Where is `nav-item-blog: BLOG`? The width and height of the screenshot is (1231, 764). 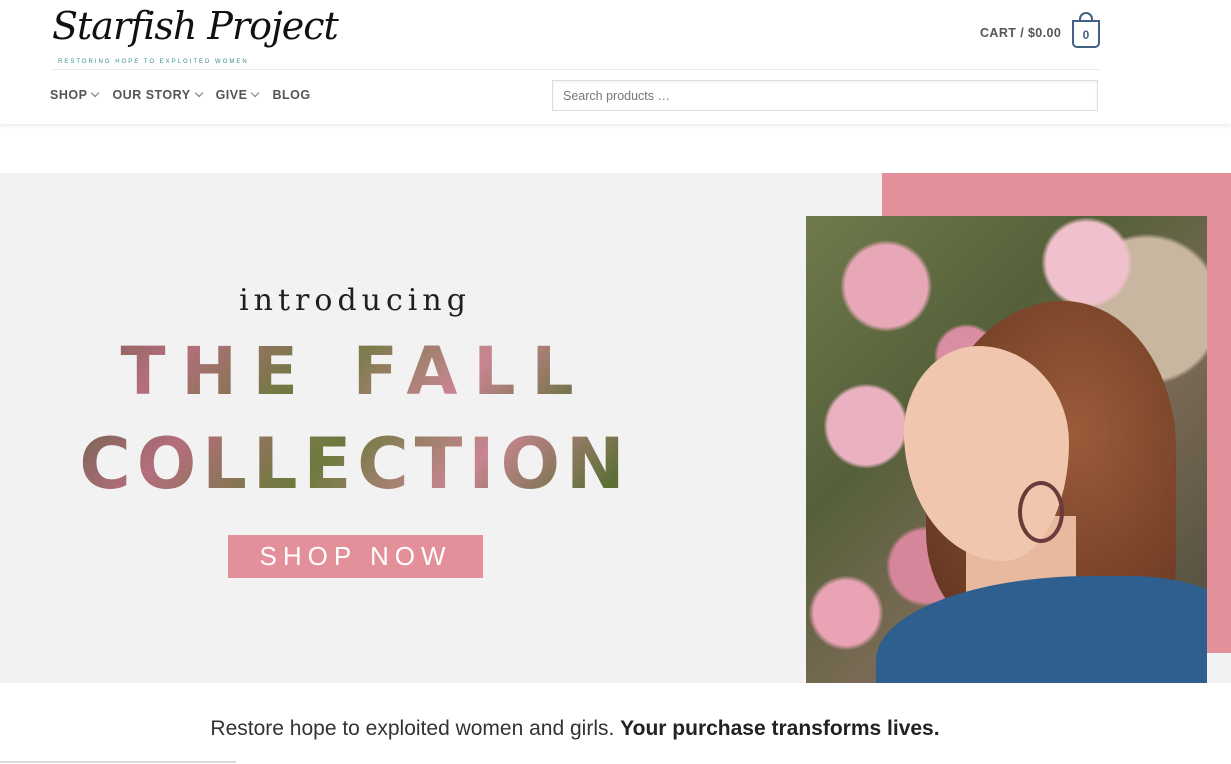 nav-item-blog: BLOG is located at coordinates (291, 95).